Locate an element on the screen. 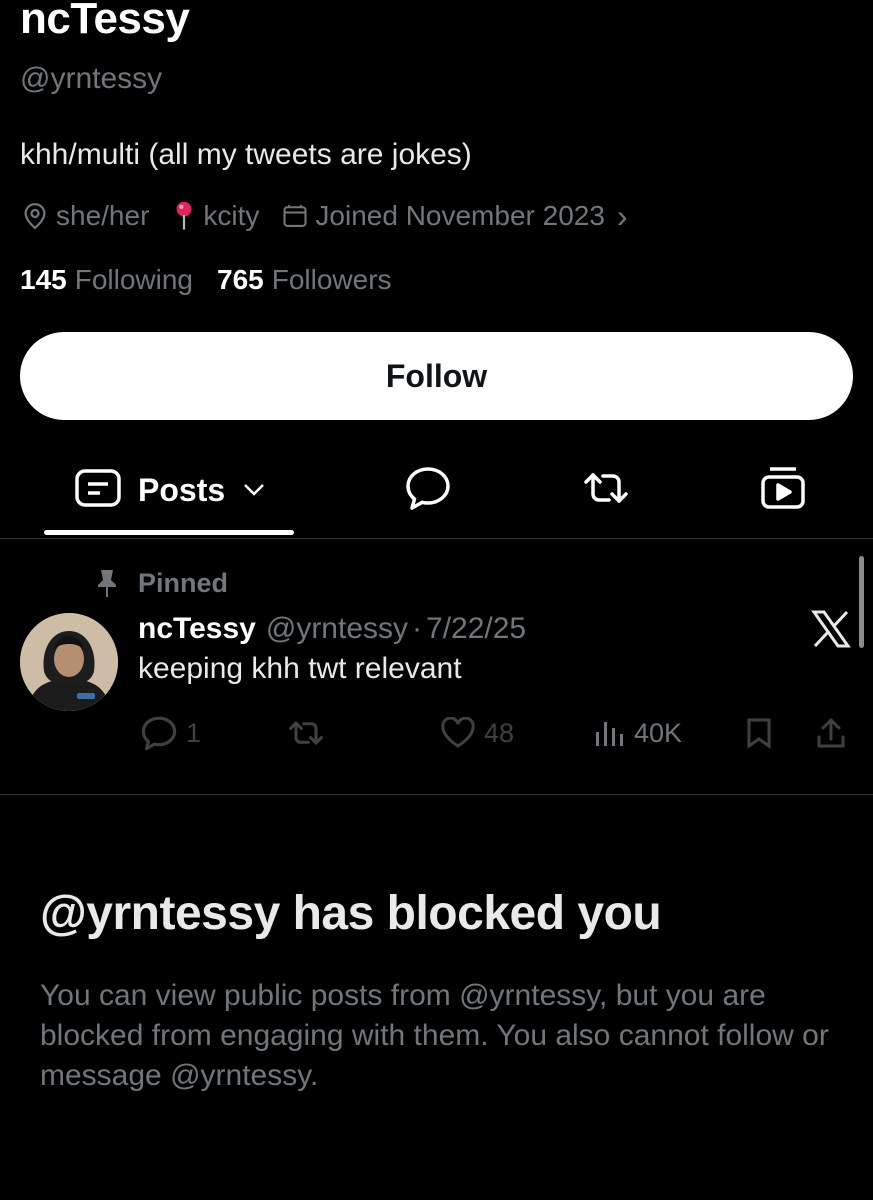  reposts-icon is located at coordinates (606, 490).